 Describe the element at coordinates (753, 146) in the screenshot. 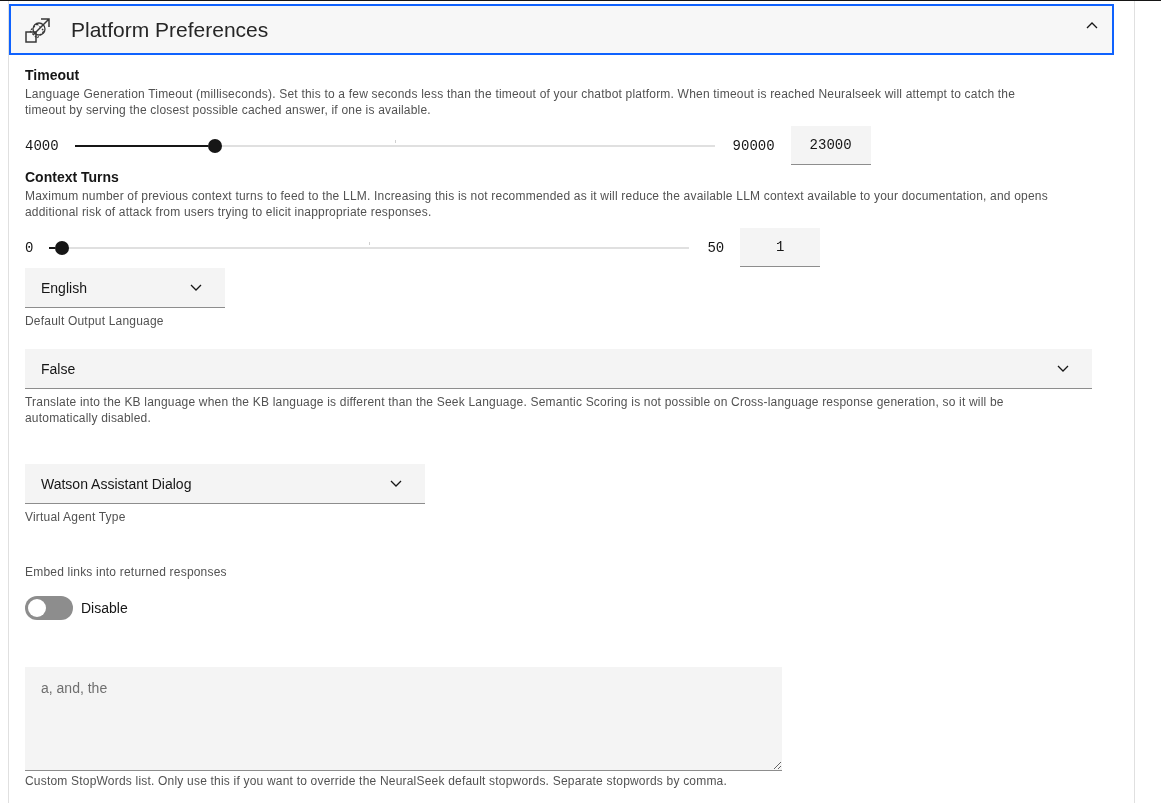

I see `slider-max-label: 90000` at that location.